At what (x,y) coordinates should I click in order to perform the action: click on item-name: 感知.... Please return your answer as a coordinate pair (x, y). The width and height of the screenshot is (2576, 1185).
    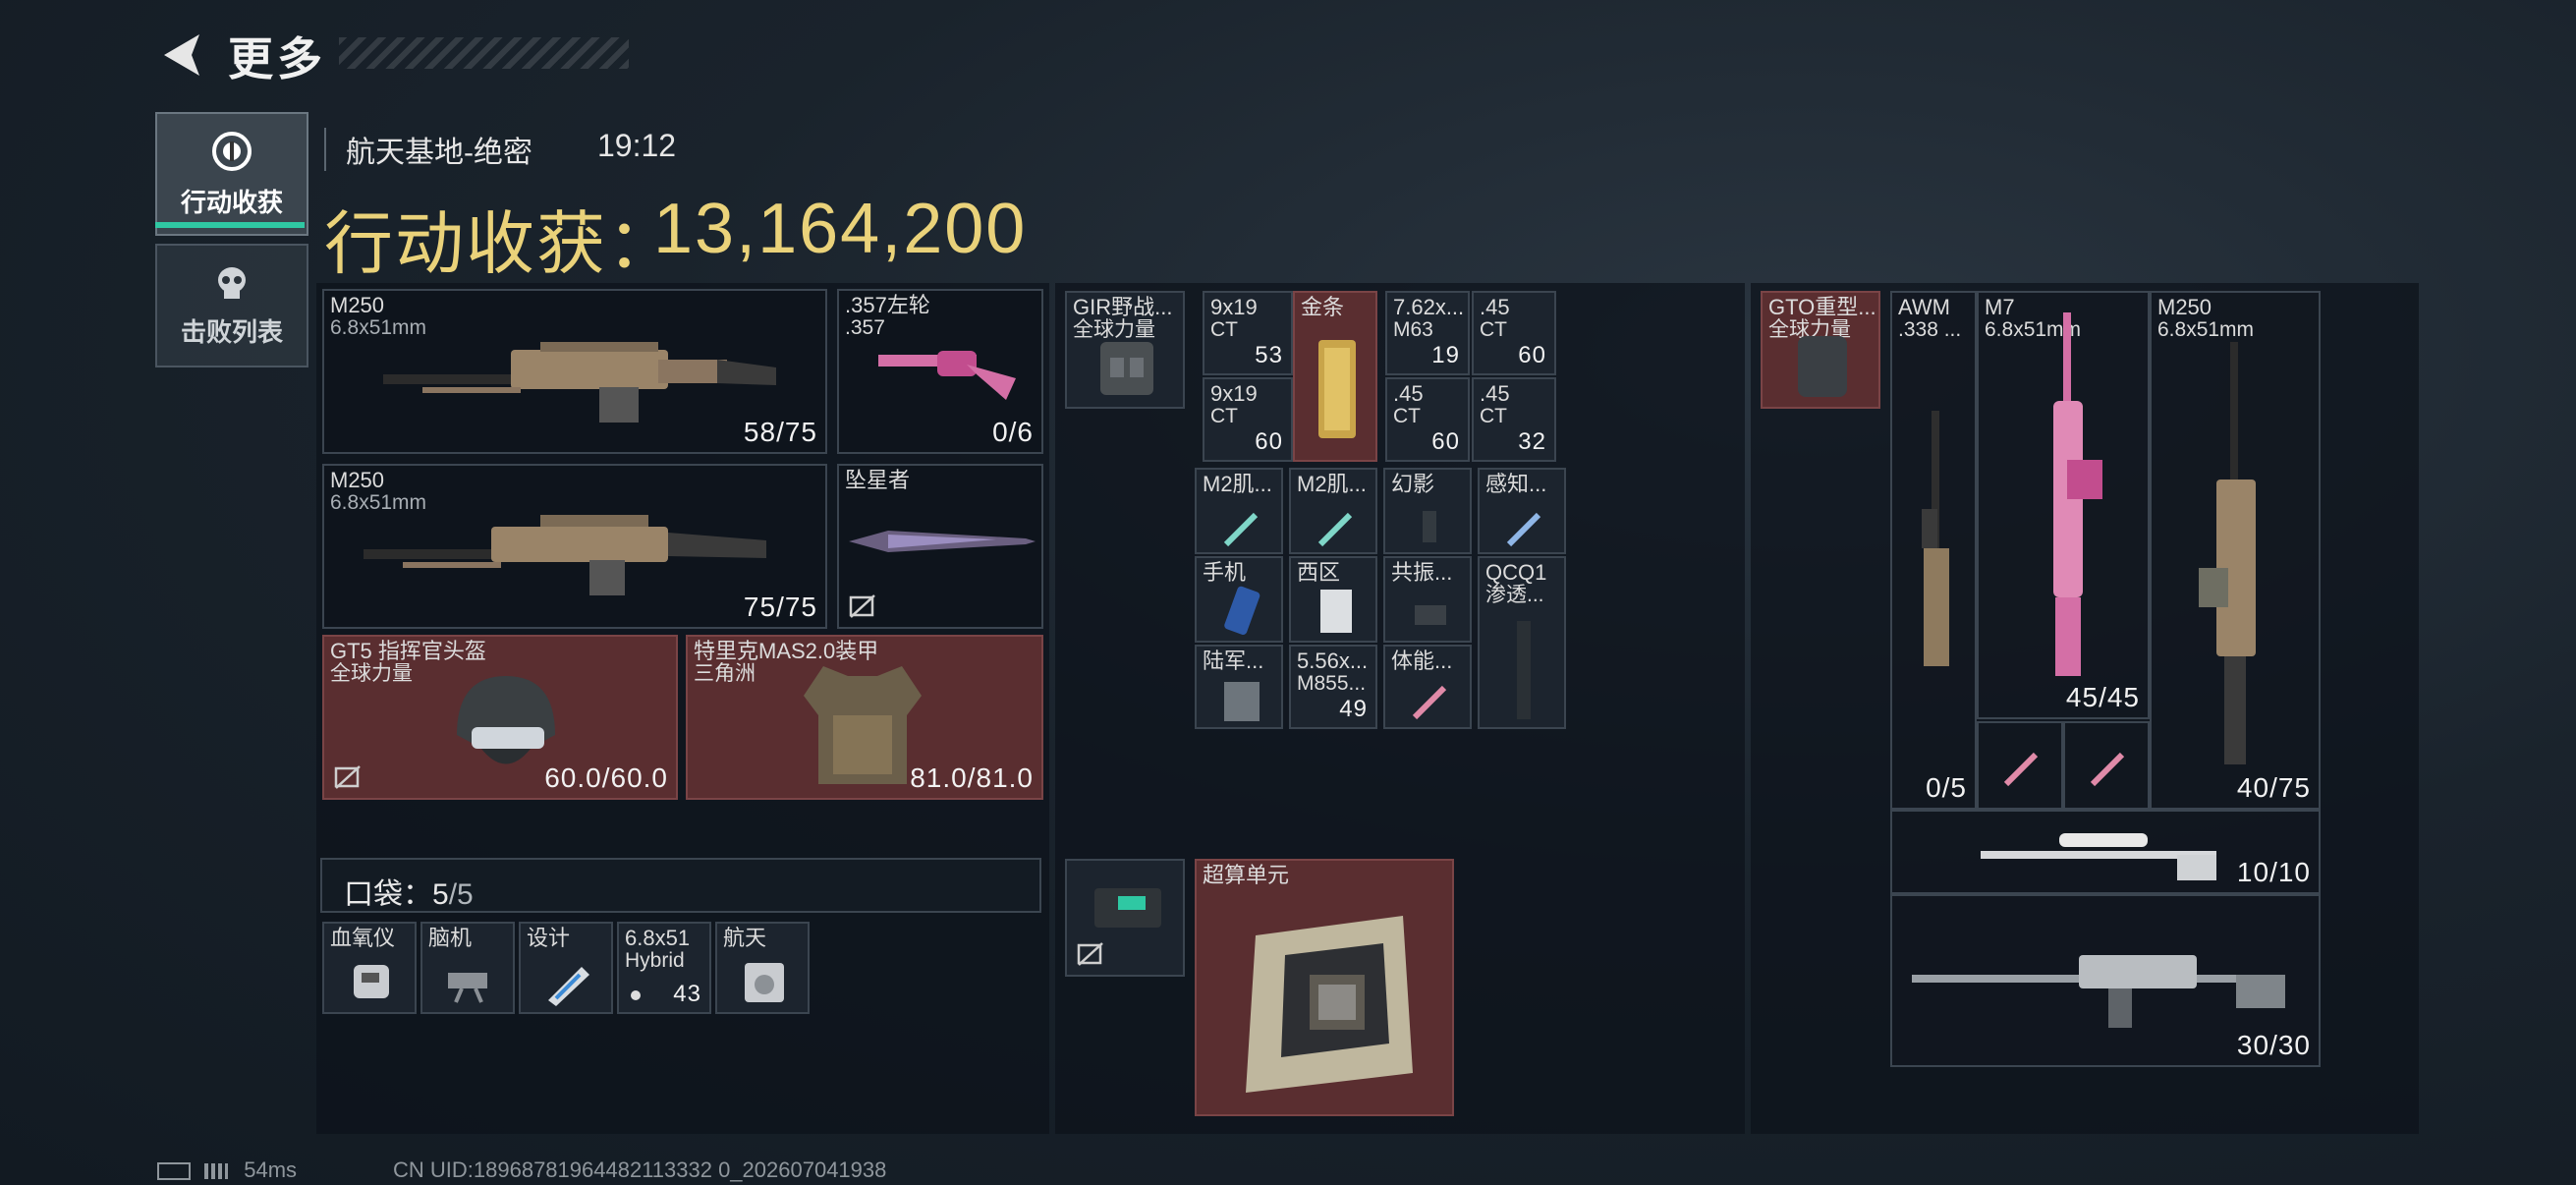
    Looking at the image, I should click on (1516, 484).